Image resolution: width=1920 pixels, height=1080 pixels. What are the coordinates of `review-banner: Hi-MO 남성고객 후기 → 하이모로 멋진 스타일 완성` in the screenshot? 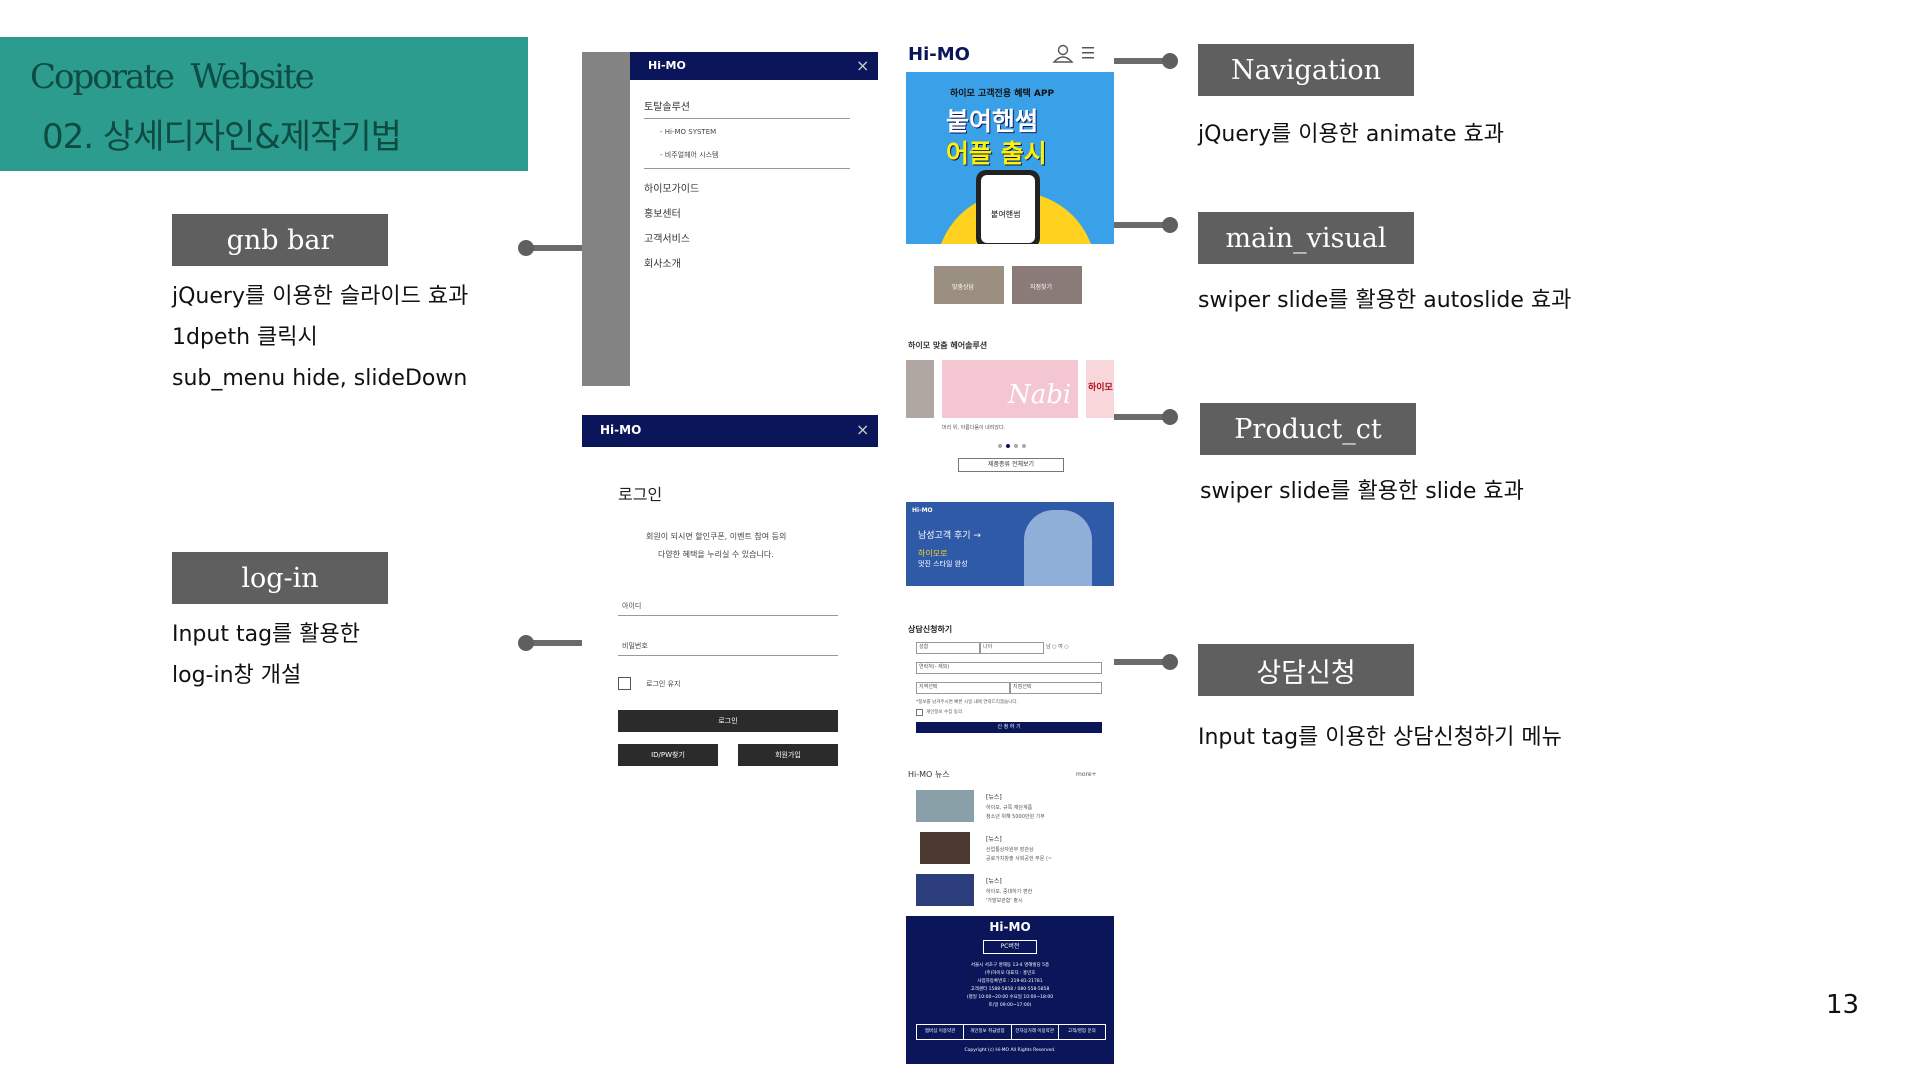 It's located at (1010, 544).